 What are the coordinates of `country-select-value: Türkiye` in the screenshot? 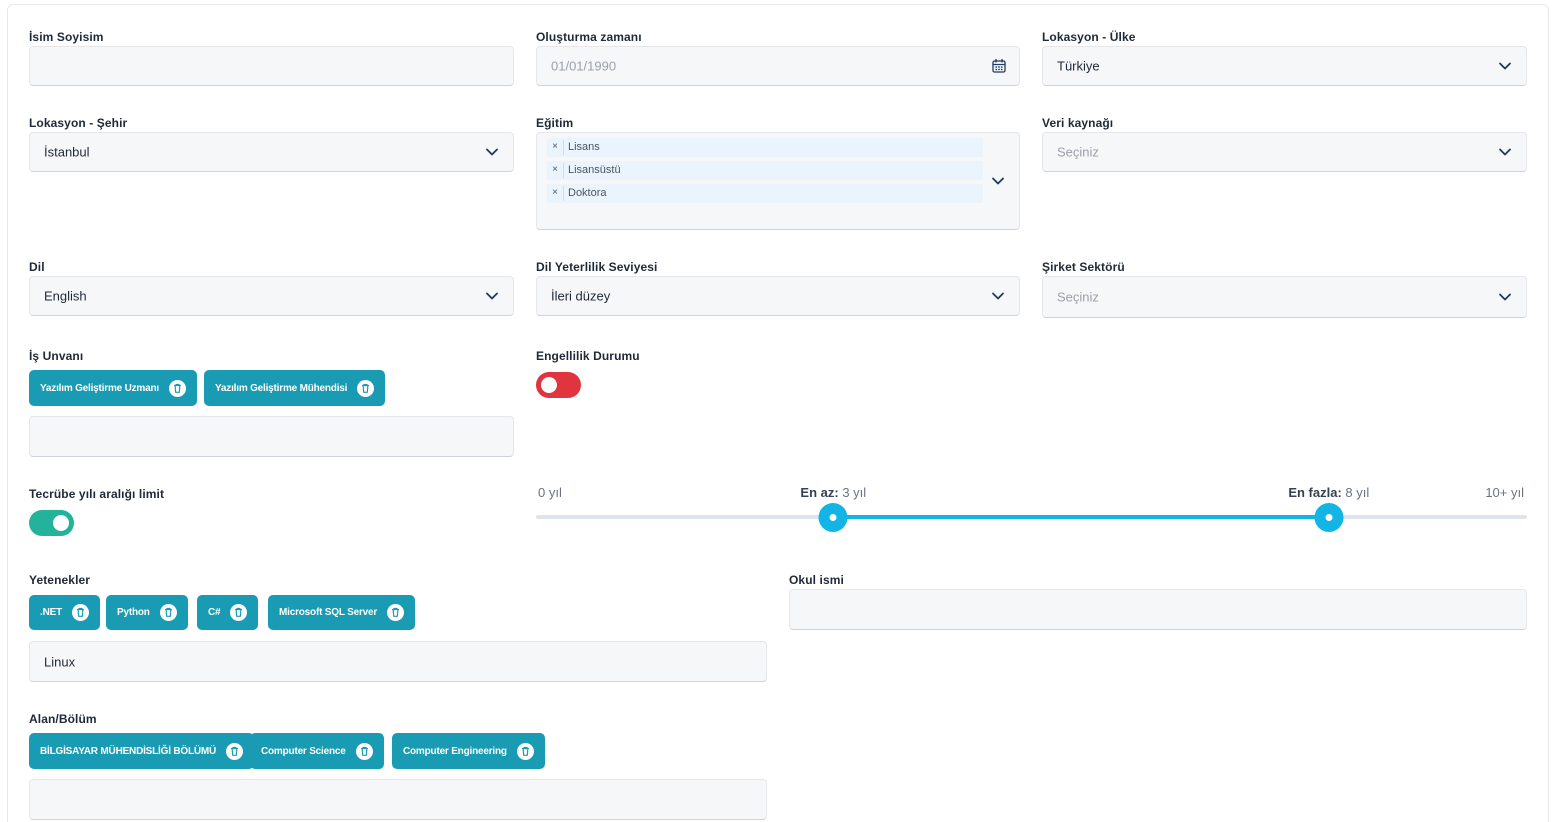 It's located at (1078, 66).